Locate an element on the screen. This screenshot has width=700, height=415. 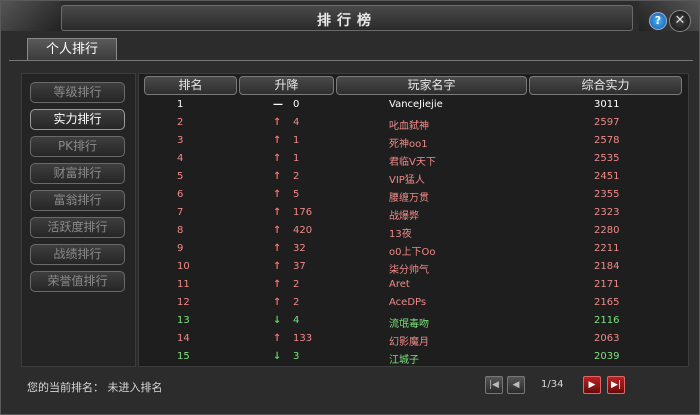
sidebar-item-pk: PK排行 is located at coordinates (77, 146).